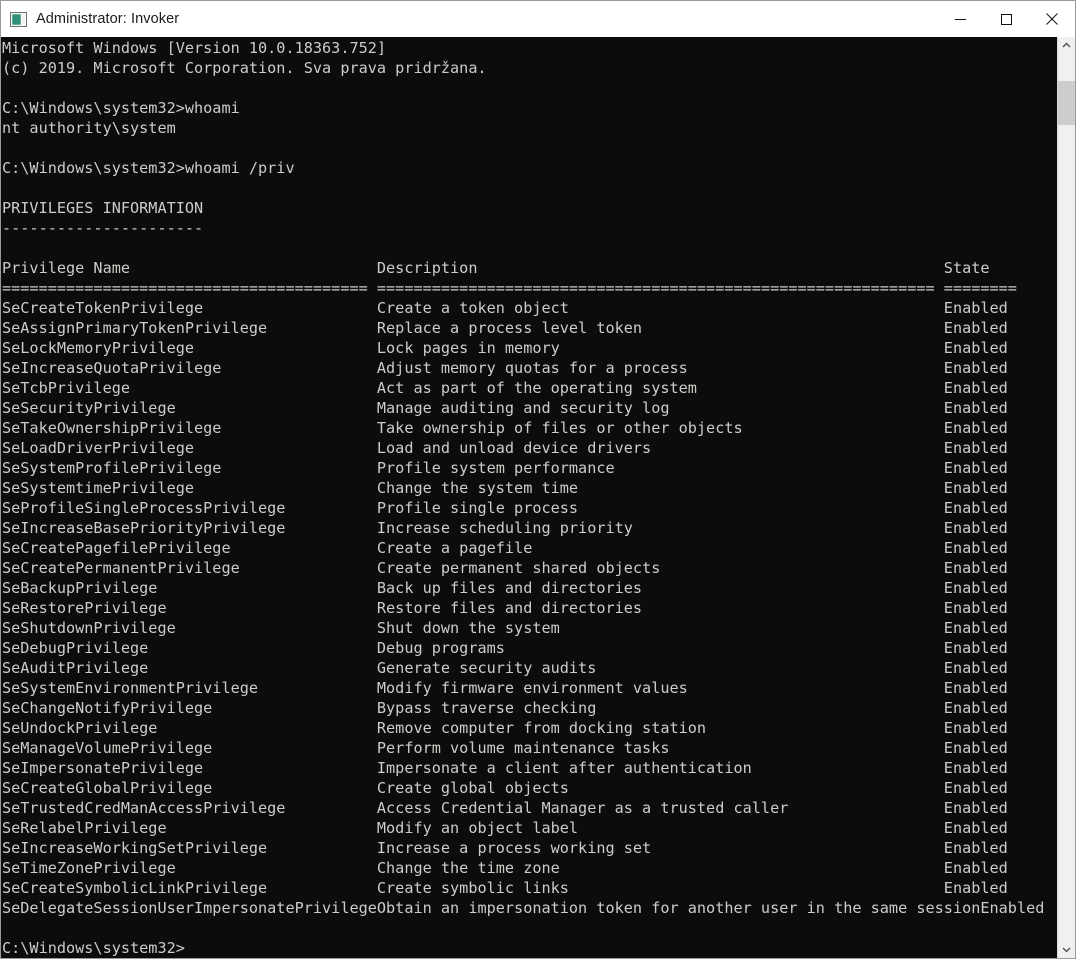 This screenshot has width=1076, height=959. I want to click on minimize-icon, so click(960, 19).